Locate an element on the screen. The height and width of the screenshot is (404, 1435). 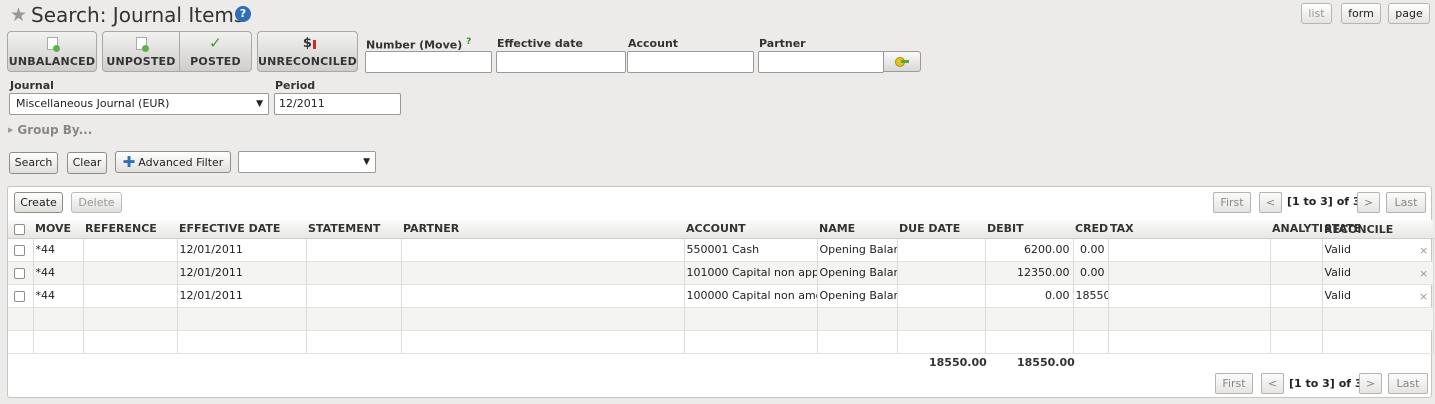
column-header-debit: DEBIT is located at coordinates (1029, 229).